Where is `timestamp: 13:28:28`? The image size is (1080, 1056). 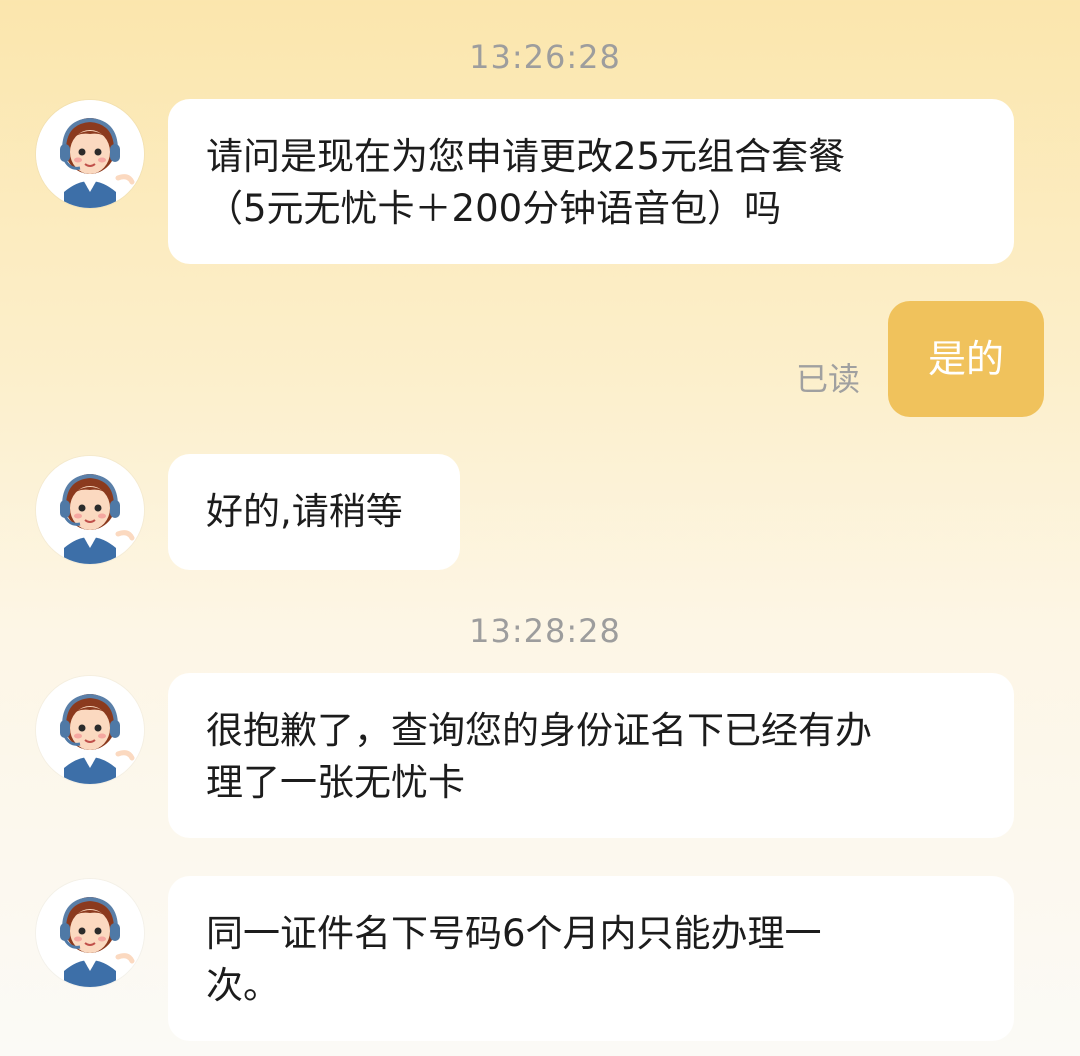
timestamp: 13:28:28 is located at coordinates (545, 631).